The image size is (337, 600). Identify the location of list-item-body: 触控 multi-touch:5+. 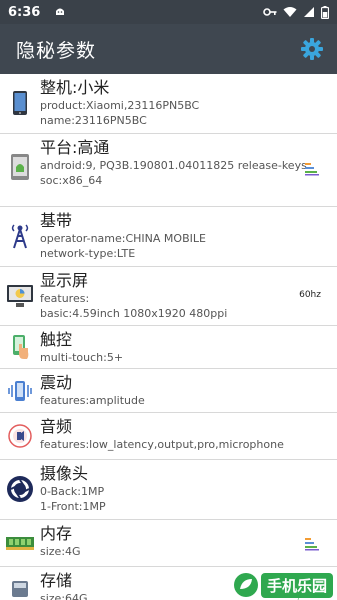
(188, 345).